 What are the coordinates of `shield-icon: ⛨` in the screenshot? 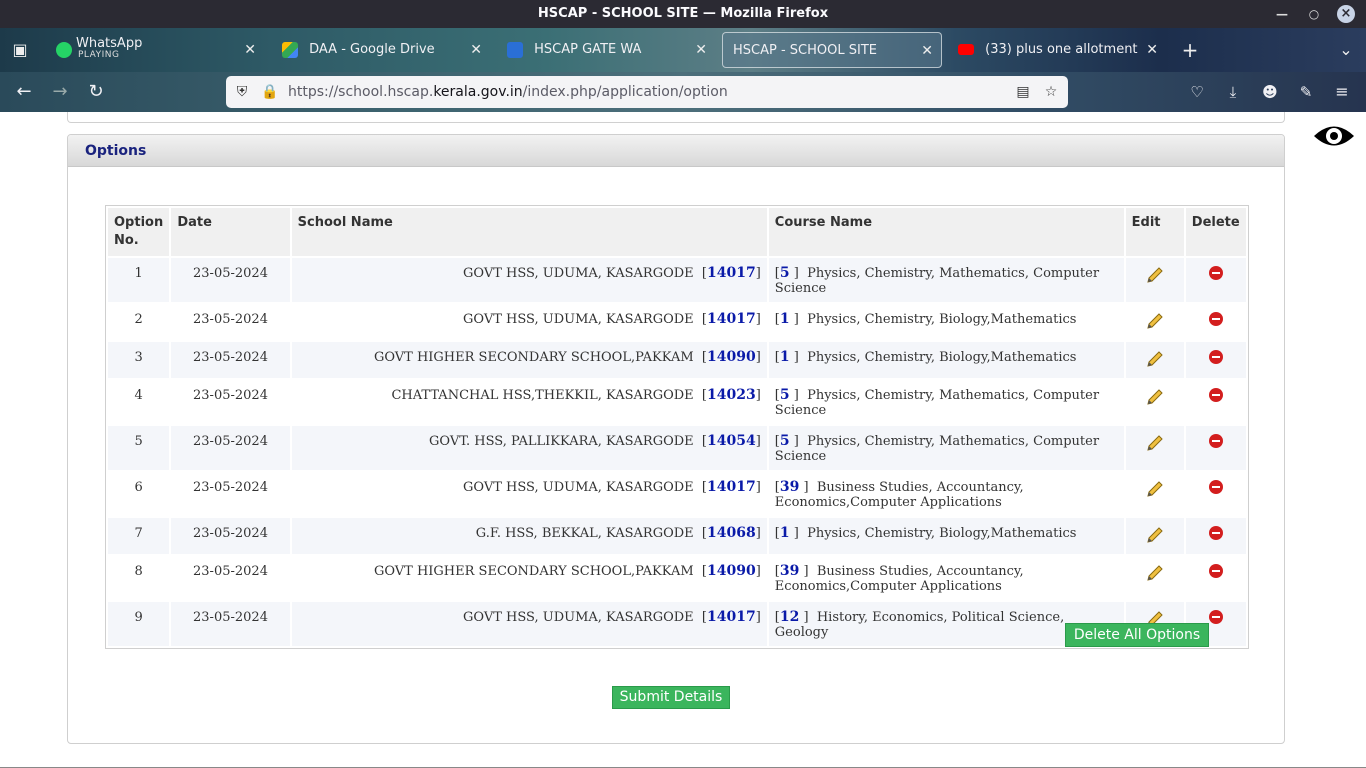 It's located at (242, 92).